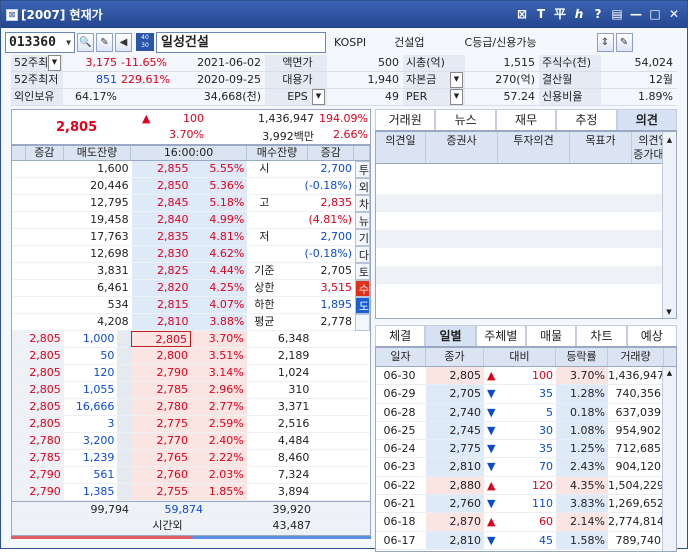 The width and height of the screenshot is (688, 552). I want to click on window-control-0: ⊠, so click(522, 14).